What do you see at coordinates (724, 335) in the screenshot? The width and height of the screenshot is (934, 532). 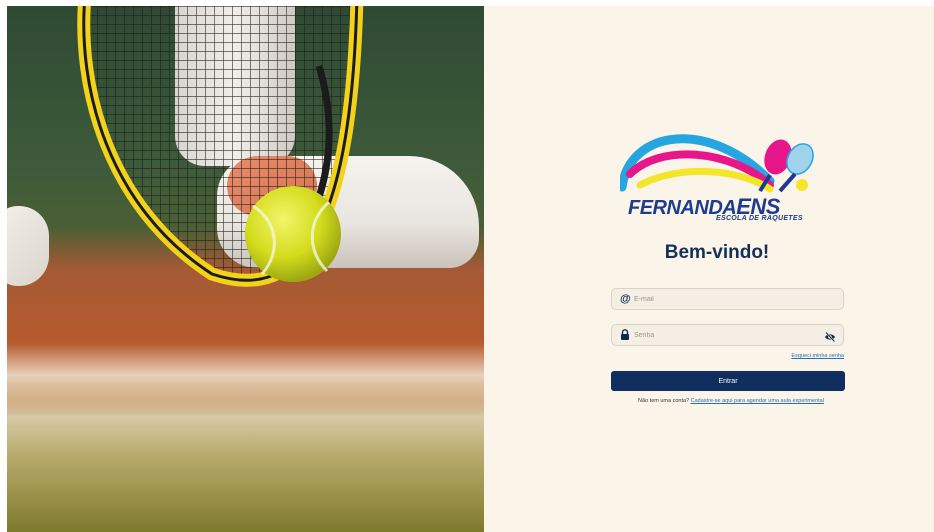 I see `password-input` at bounding box center [724, 335].